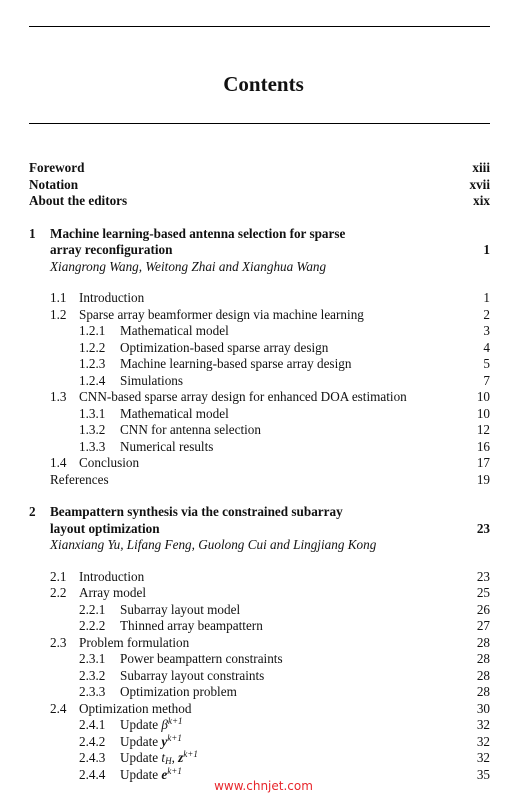  What do you see at coordinates (259, 709) in the screenshot?
I see `toc-section: 2.4 Optimization method 30` at bounding box center [259, 709].